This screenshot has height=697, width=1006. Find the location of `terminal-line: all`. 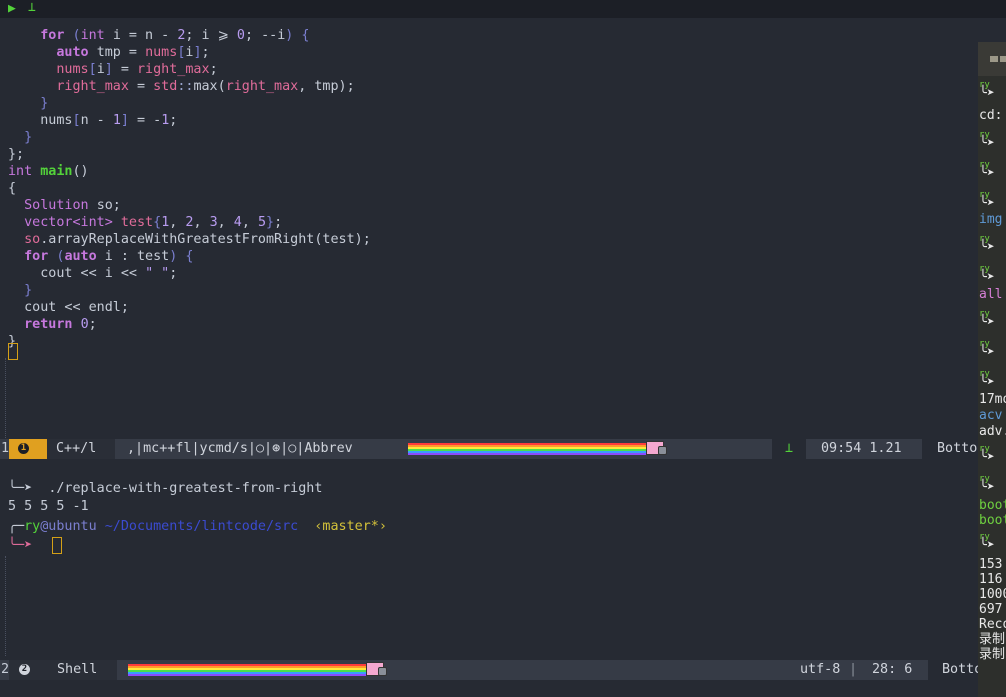

terminal-line: all is located at coordinates (991, 294).